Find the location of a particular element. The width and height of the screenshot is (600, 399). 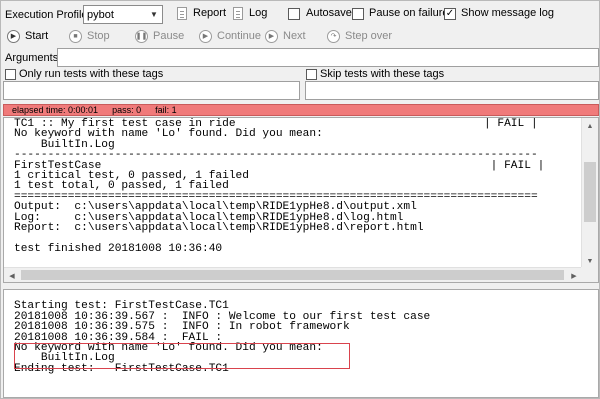

stop-button: ■ Stop is located at coordinates (89, 36).